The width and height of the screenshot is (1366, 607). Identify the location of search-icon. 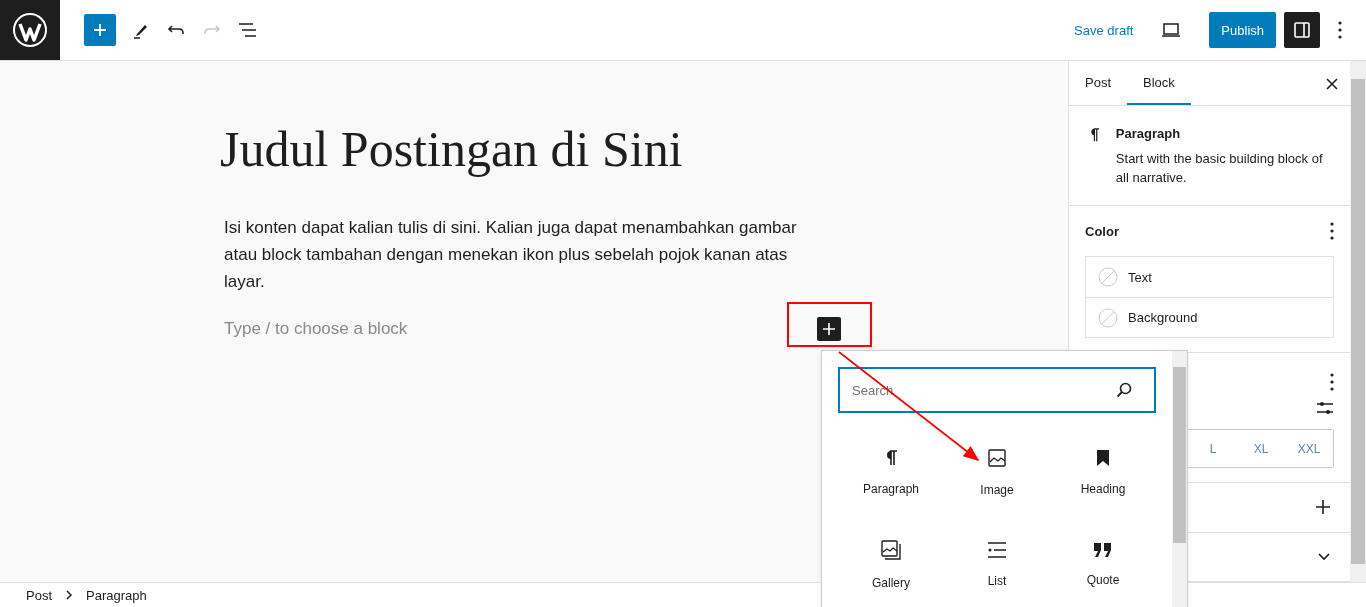
(1124, 390).